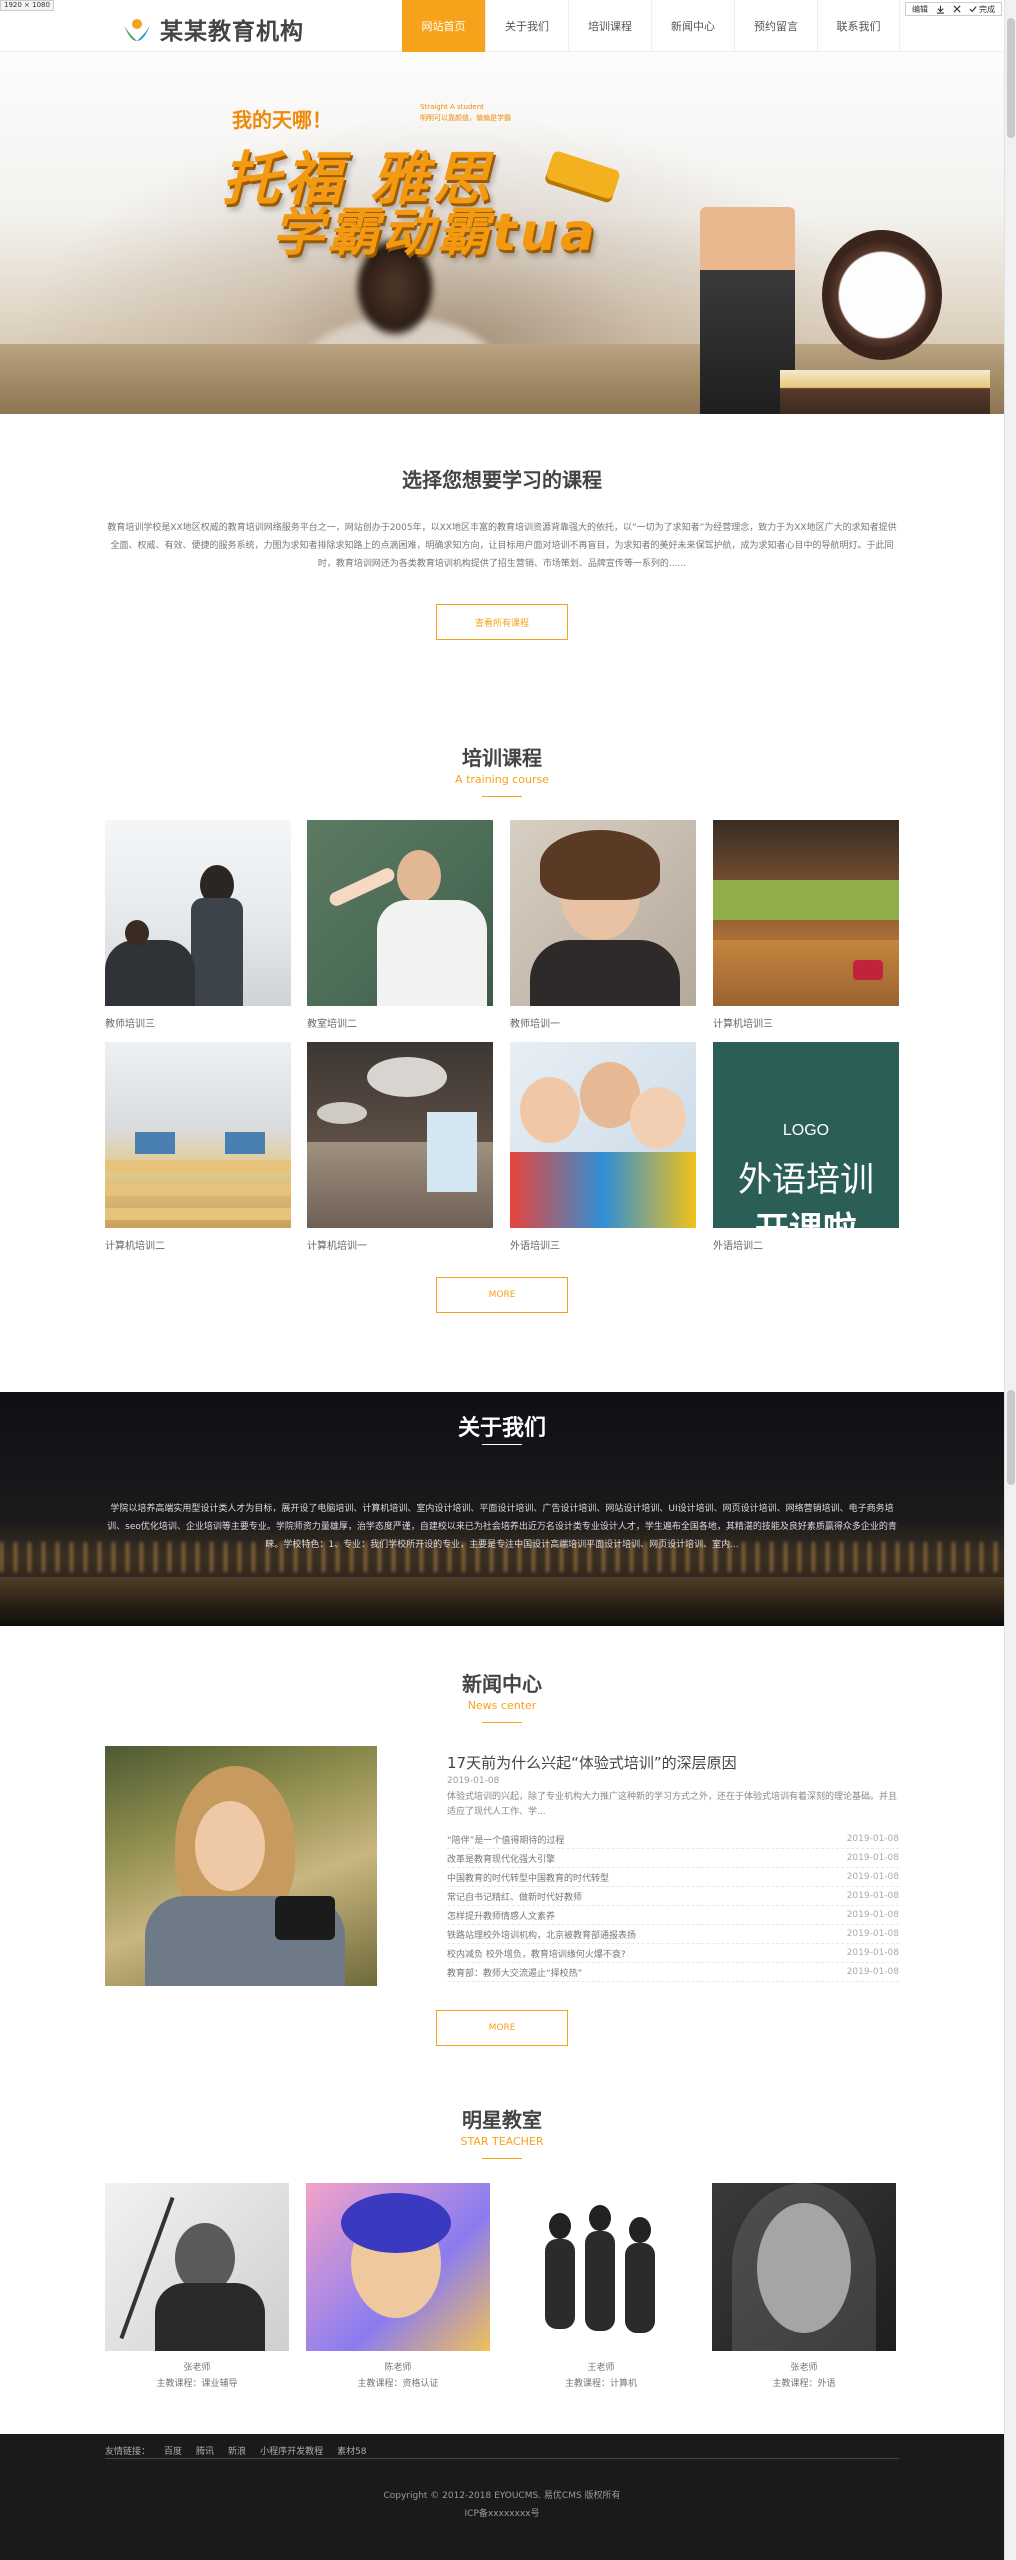  I want to click on news-subtitle: News center, so click(502, 1705).